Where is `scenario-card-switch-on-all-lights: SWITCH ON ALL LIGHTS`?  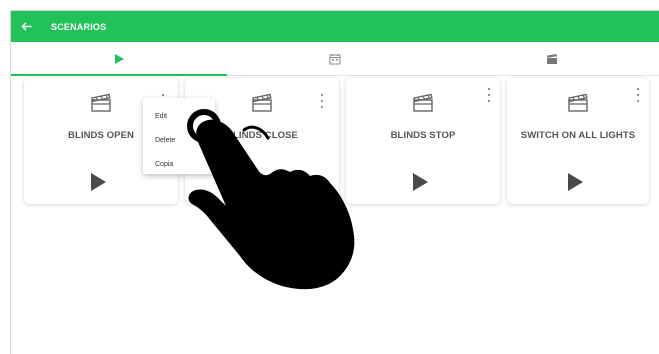 scenario-card-switch-on-all-lights: SWITCH ON ALL LIGHTS is located at coordinates (578, 141).